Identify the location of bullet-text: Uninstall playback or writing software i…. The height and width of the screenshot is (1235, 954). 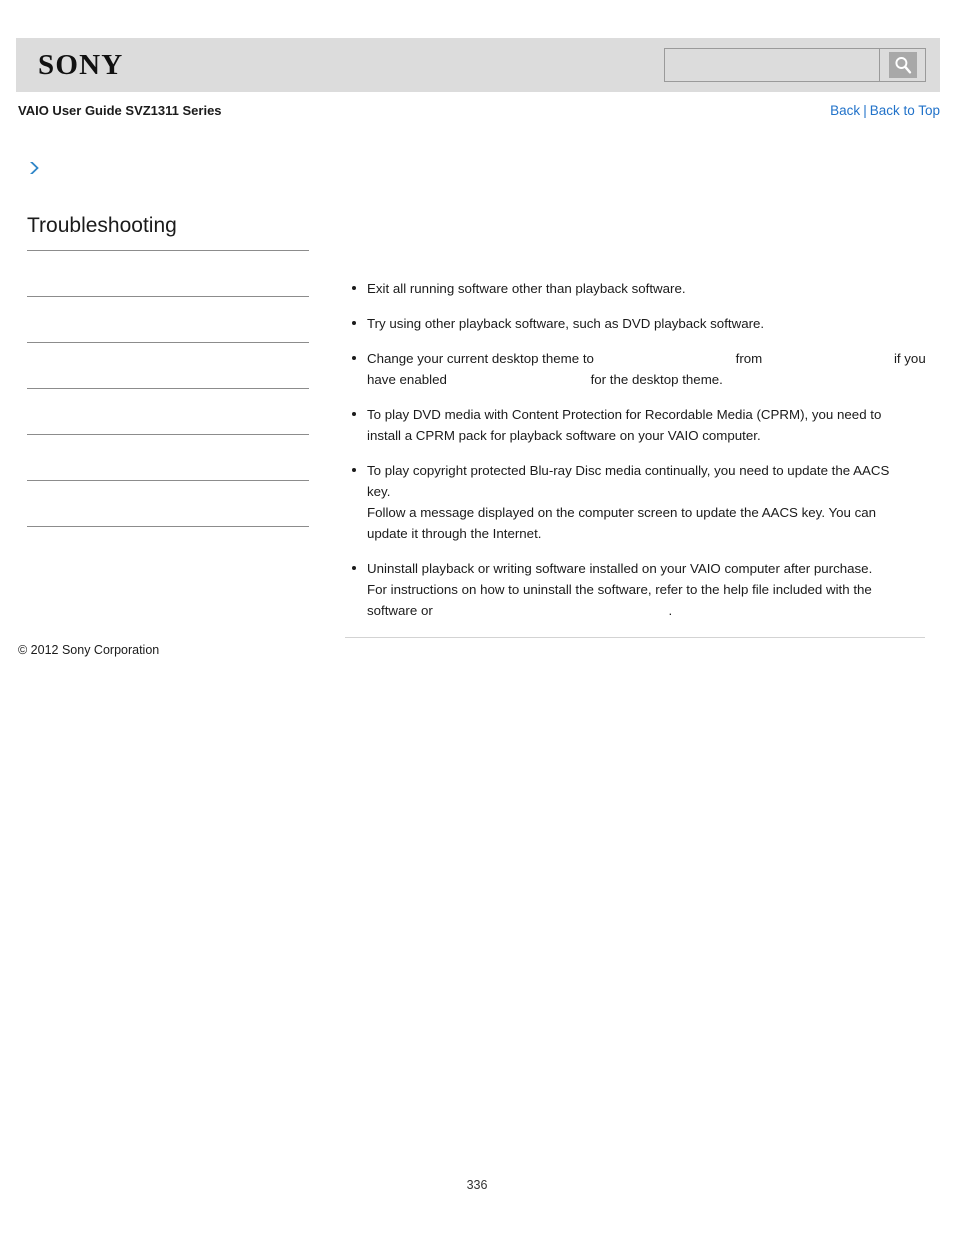
(620, 568).